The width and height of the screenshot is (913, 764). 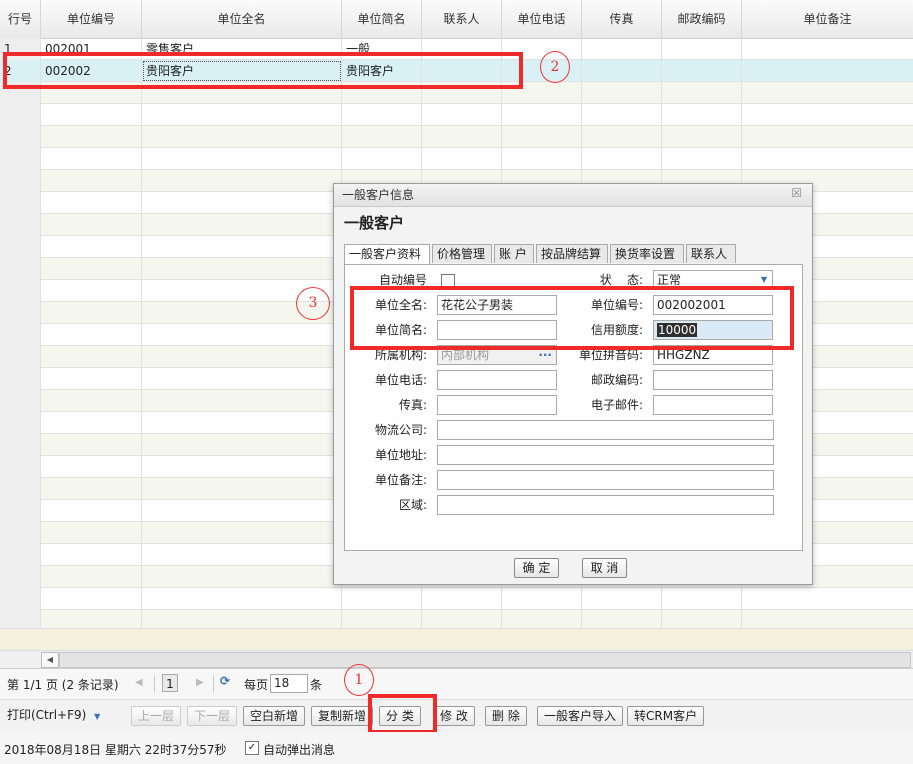 What do you see at coordinates (63, 685) in the screenshot?
I see `page-info: 第 1/1 页 (2 条记录)` at bounding box center [63, 685].